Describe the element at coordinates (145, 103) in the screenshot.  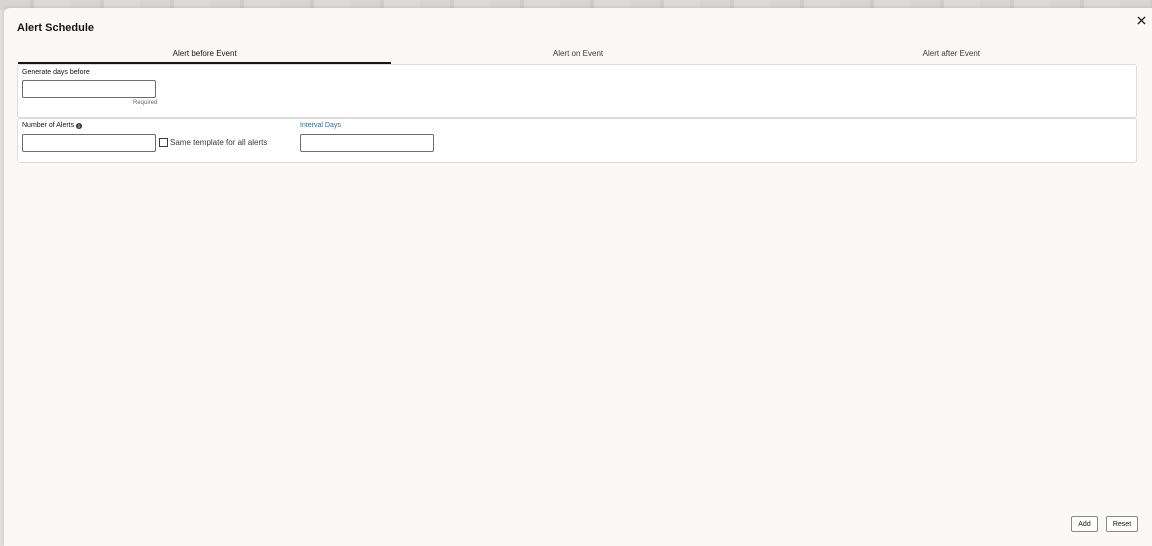
I see `required-helper-text: Required` at that location.